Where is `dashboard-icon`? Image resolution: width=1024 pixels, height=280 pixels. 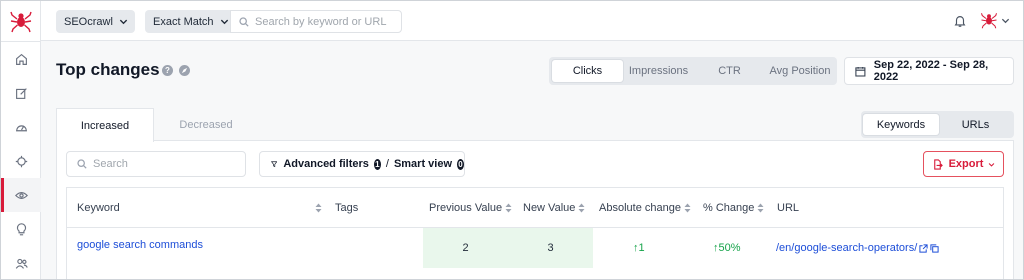
dashboard-icon is located at coordinates (21, 127).